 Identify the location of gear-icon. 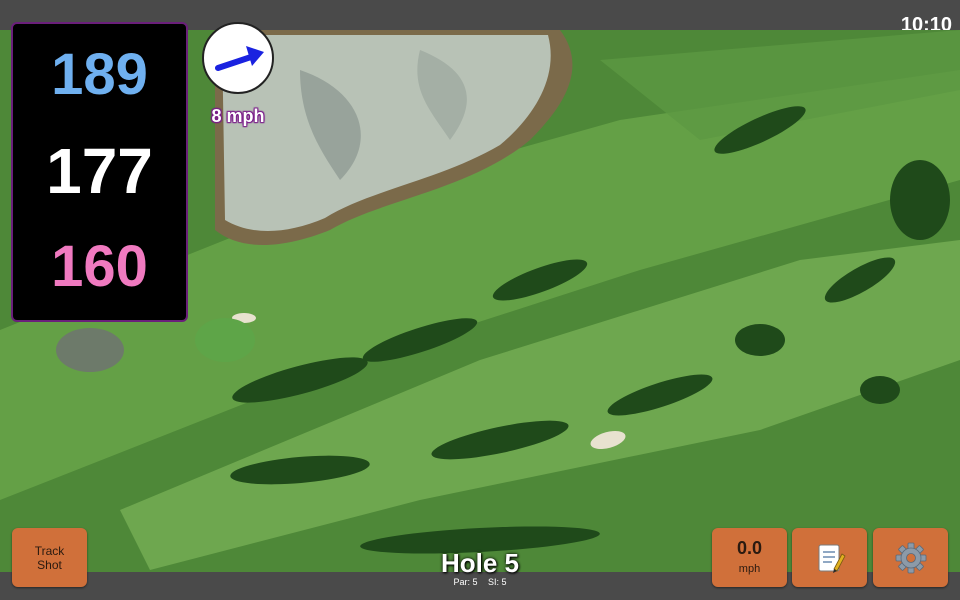
(911, 558).